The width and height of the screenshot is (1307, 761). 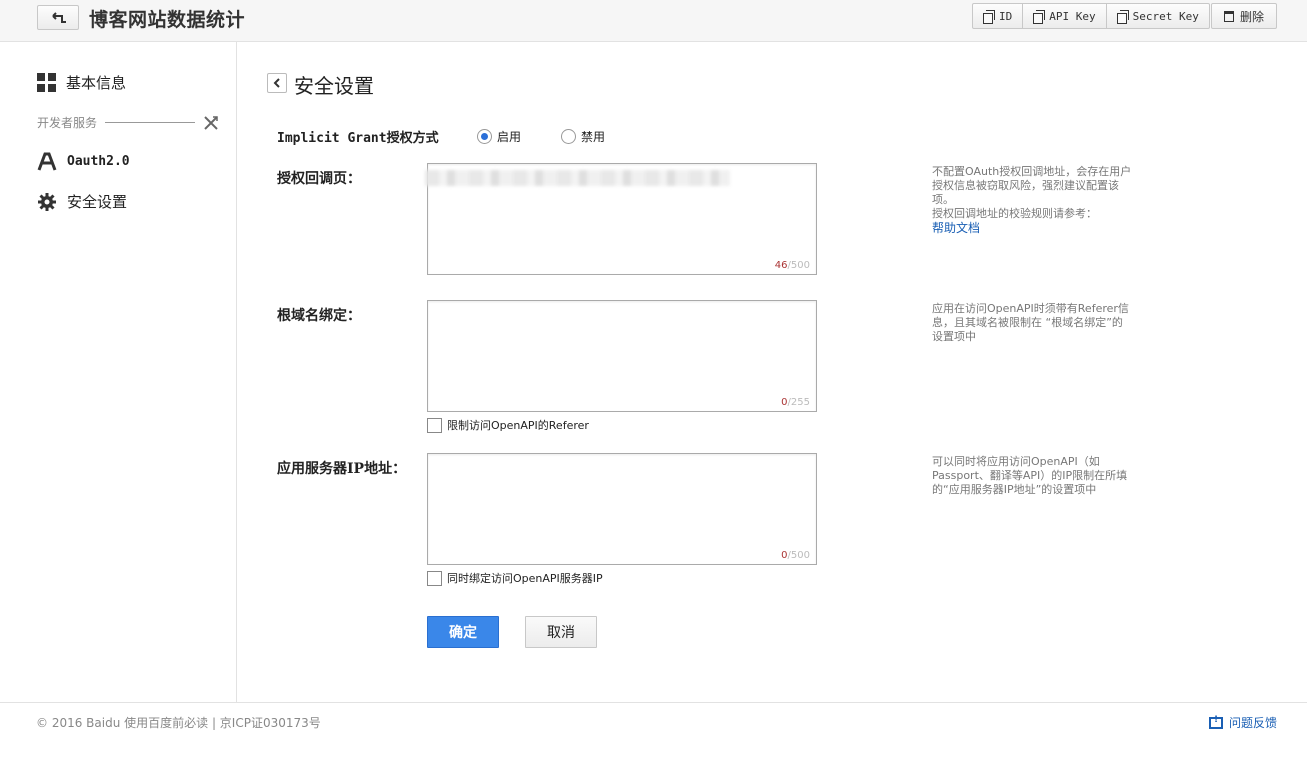 I want to click on sidebar-item-label: 基本信息, so click(x=96, y=83).